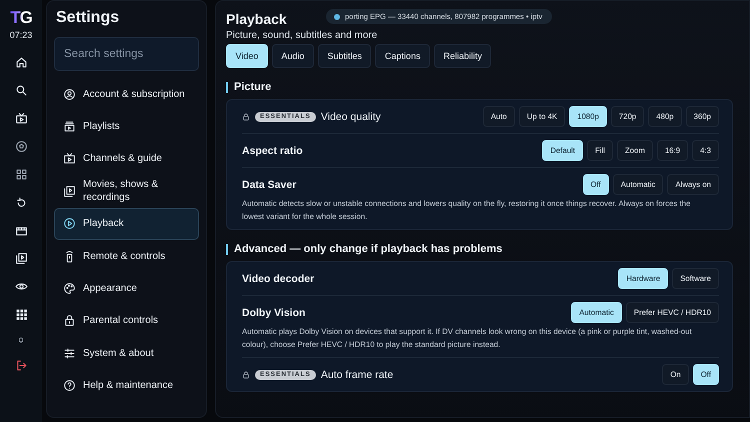  Describe the element at coordinates (126, 94) in the screenshot. I see `menu-item: Account & subscription` at that location.